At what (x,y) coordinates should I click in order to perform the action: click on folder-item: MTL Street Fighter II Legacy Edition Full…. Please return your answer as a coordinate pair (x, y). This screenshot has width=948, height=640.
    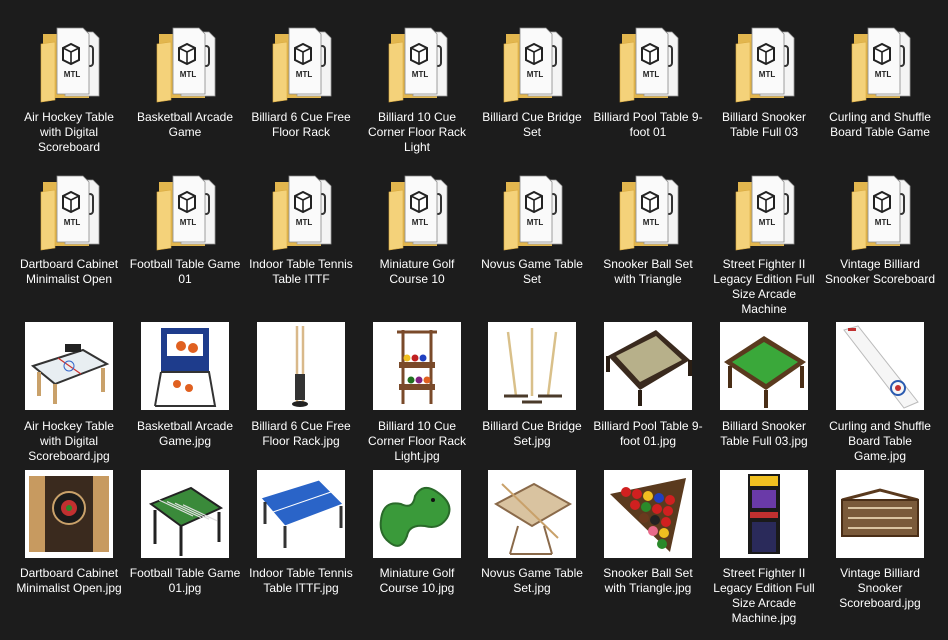
    Looking at the image, I should click on (764, 243).